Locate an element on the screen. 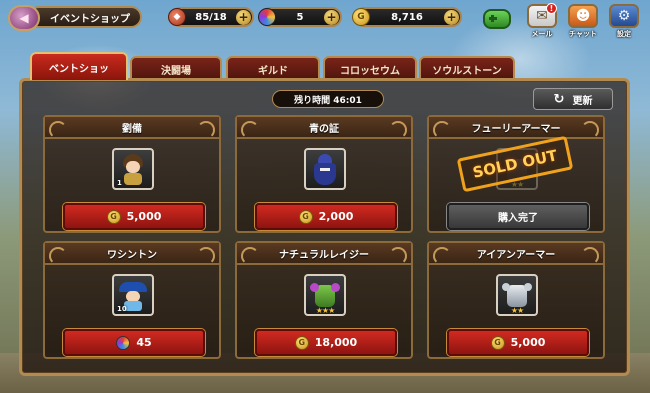 Image resolution: width=650 pixels, height=393 pixels. stamina-value: 85/18 is located at coordinates (211, 17).